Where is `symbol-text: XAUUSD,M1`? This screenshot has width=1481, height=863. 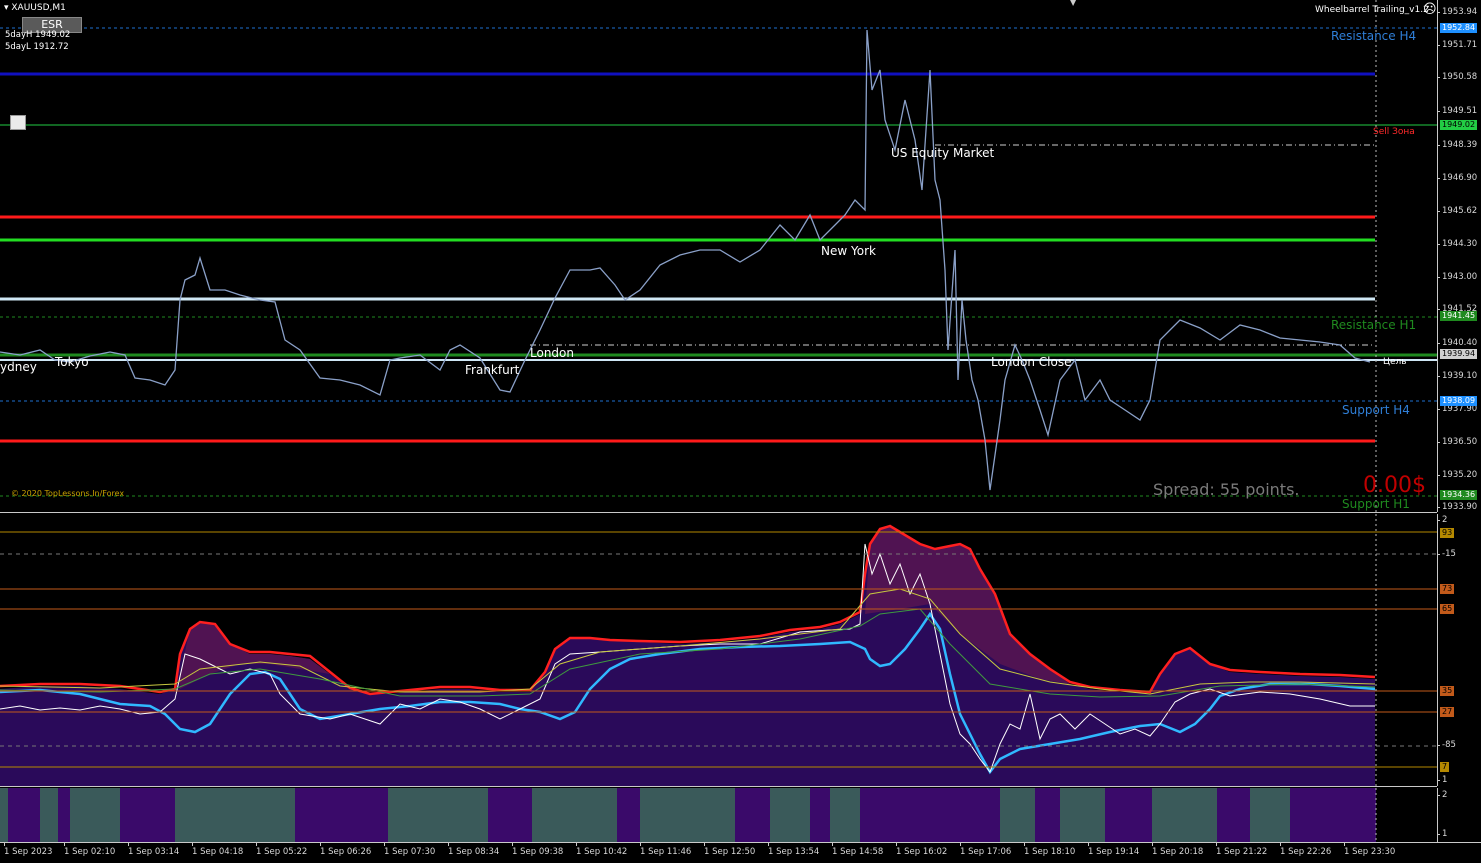
symbol-text: XAUUSD,M1 is located at coordinates (38, 8).